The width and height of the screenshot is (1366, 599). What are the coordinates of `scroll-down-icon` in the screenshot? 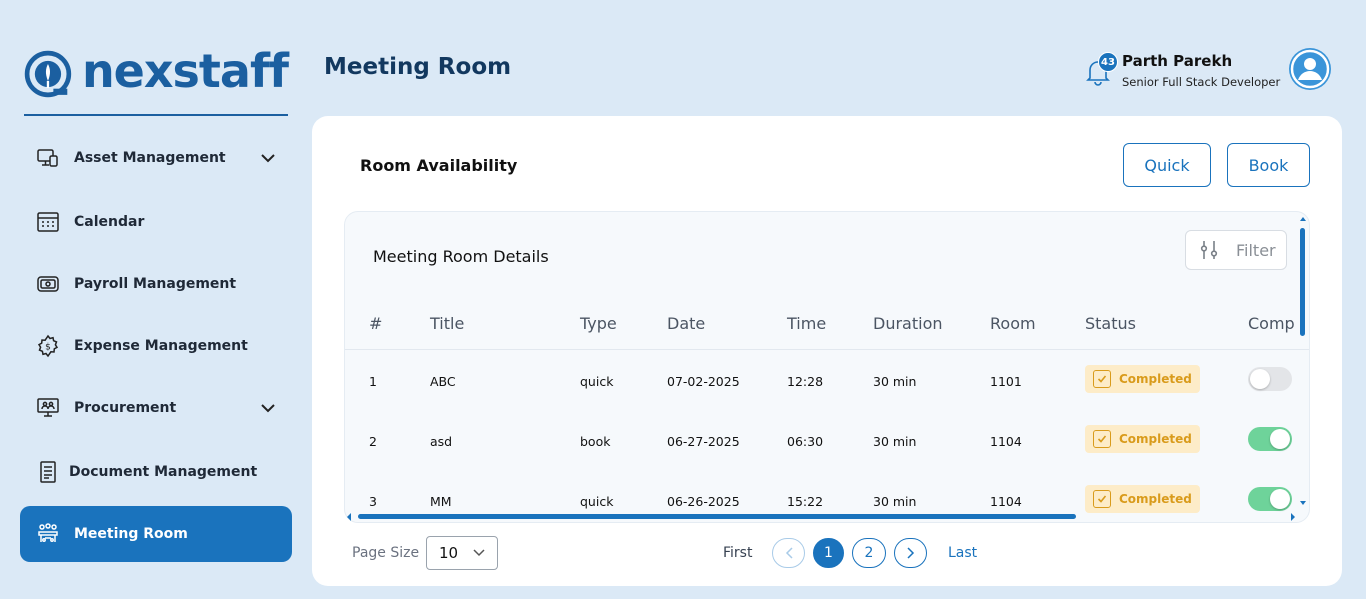 It's located at (1303, 503).